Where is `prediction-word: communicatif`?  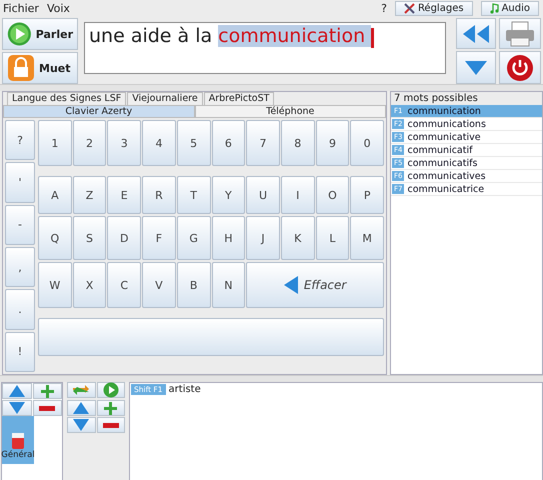 prediction-word: communicatif is located at coordinates (439, 150).